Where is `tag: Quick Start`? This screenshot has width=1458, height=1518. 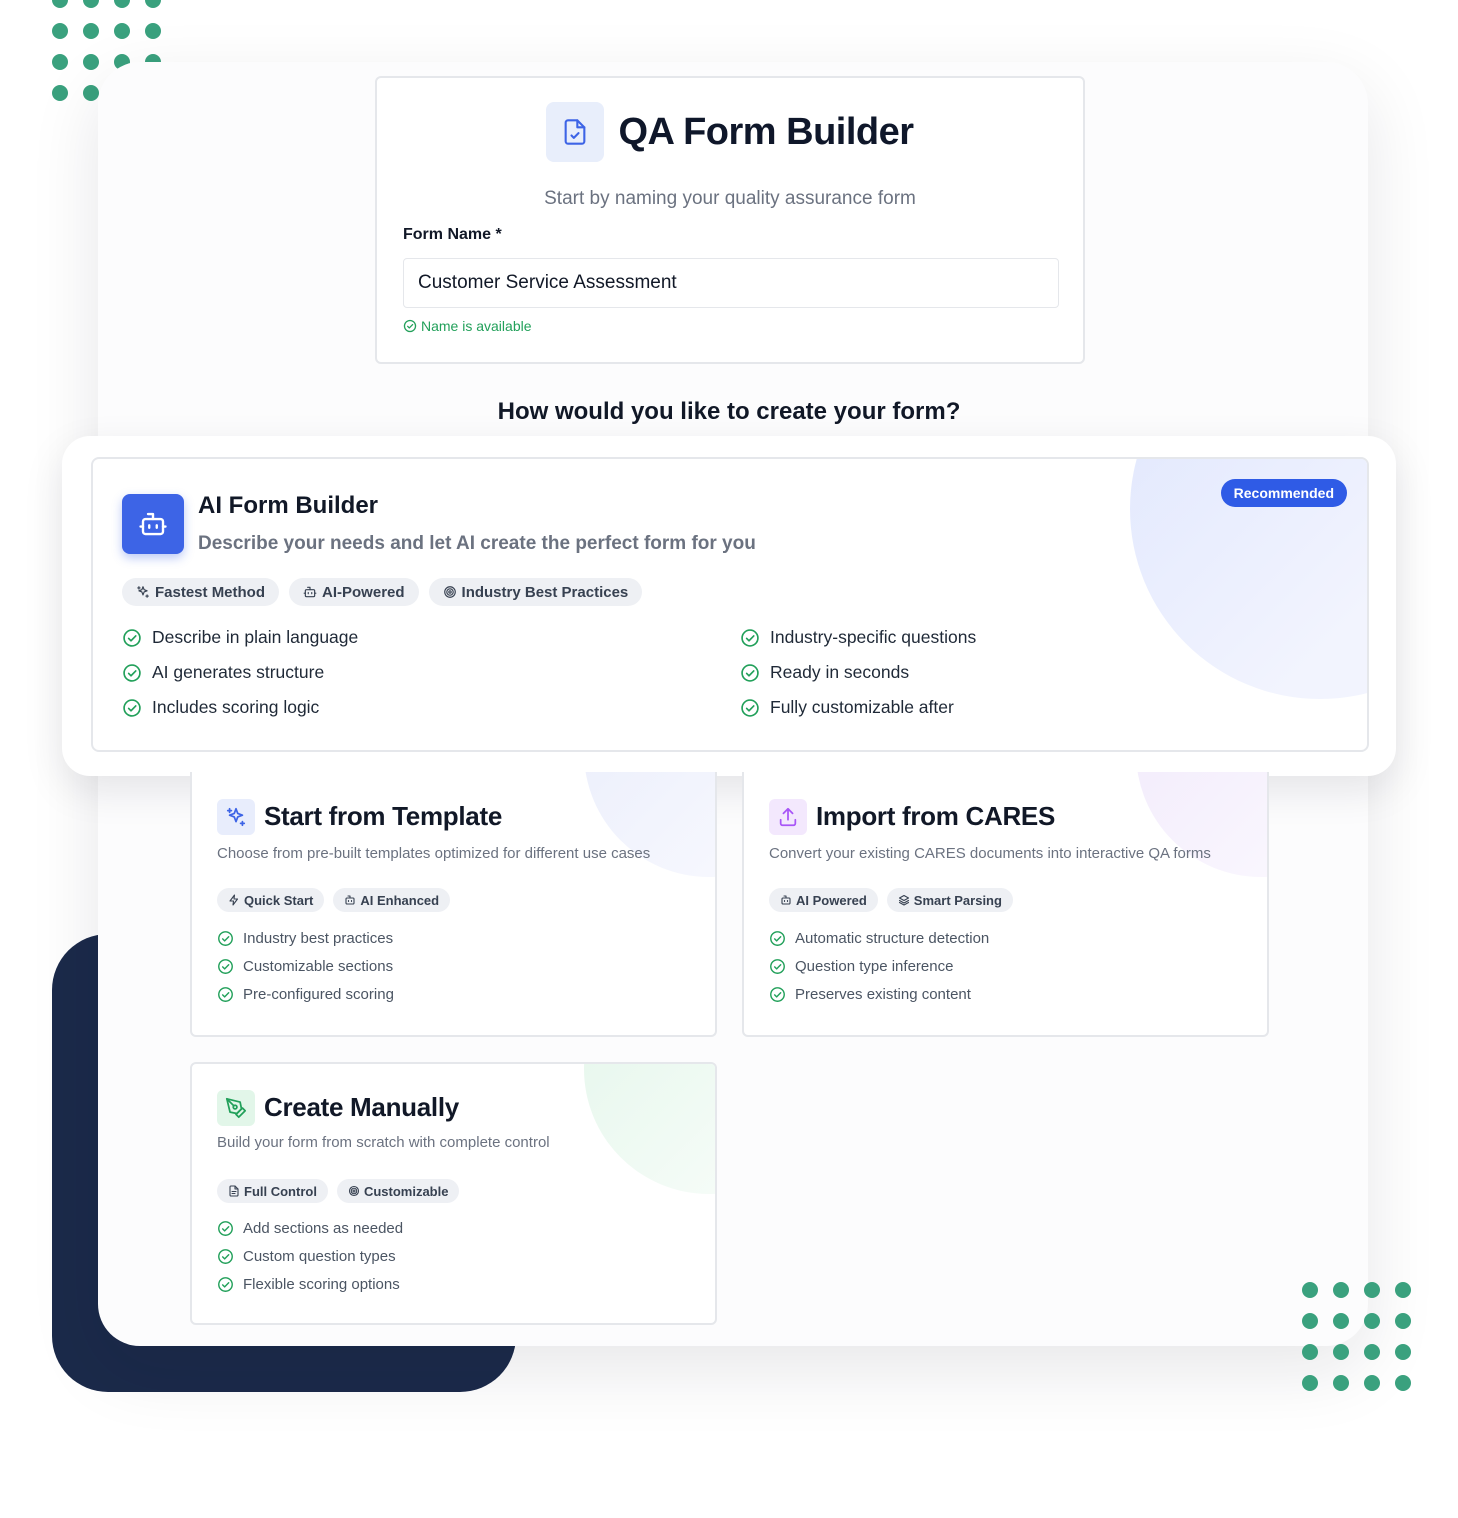
tag: Quick Start is located at coordinates (271, 900).